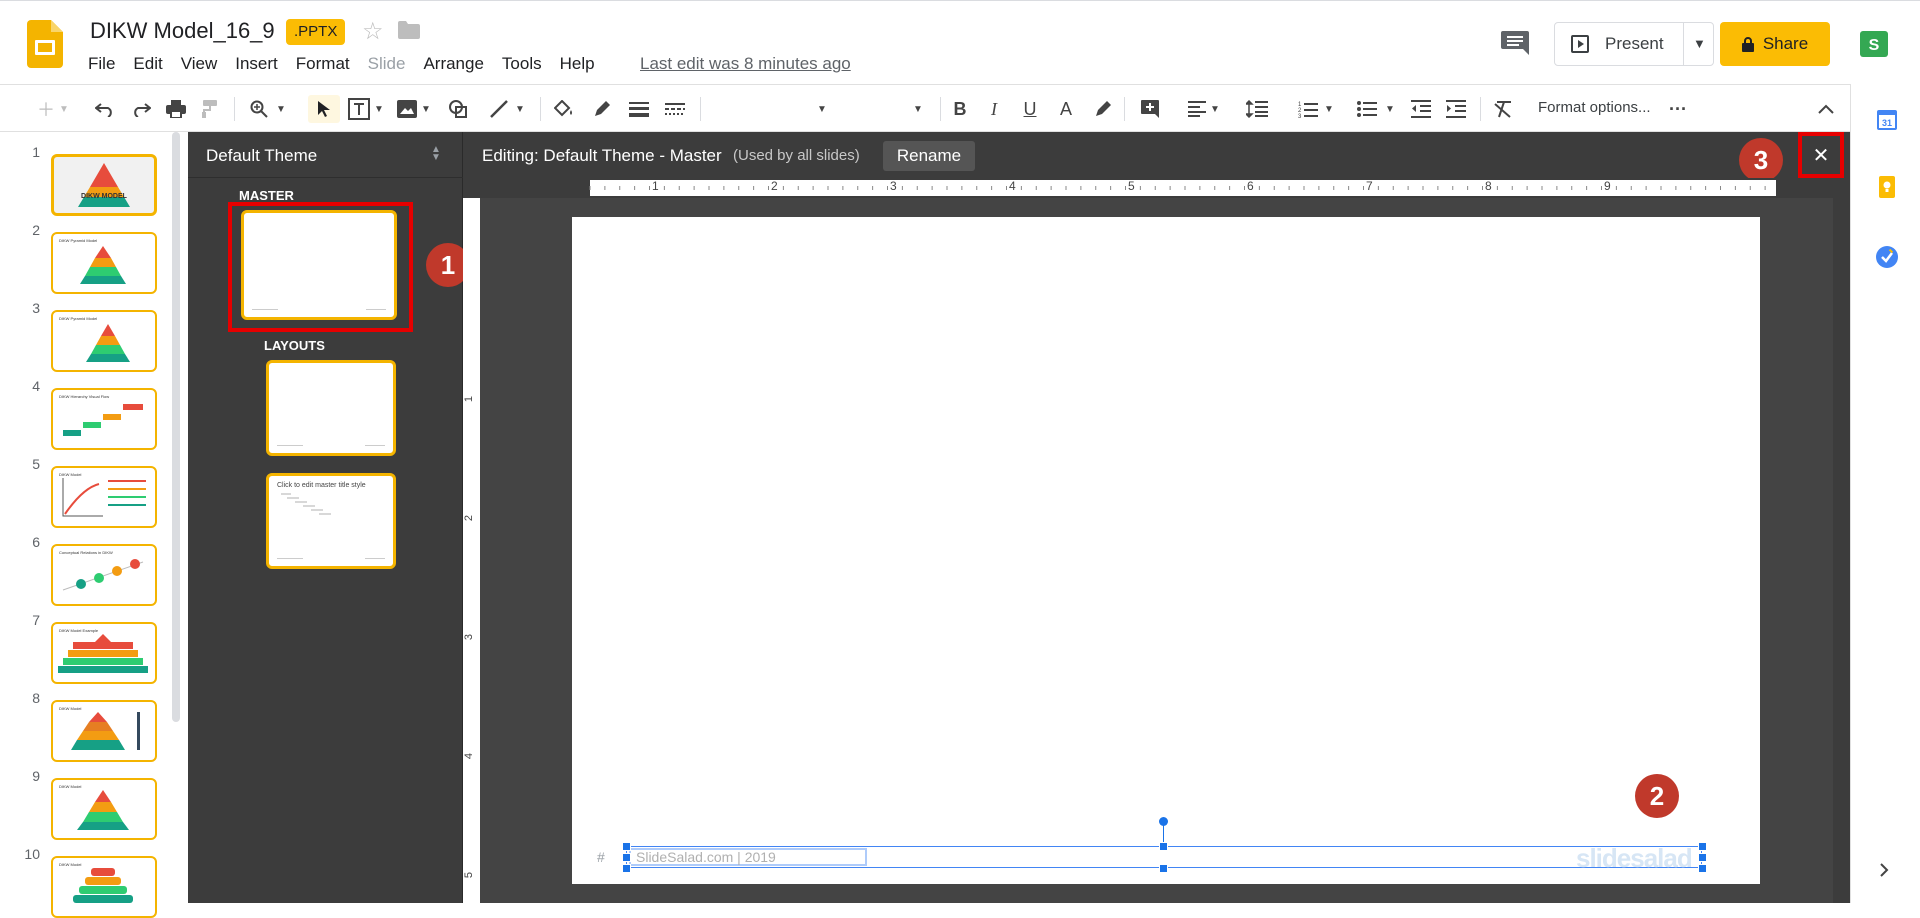 The height and width of the screenshot is (918, 1920). I want to click on master-thumbnail, so click(319, 265).